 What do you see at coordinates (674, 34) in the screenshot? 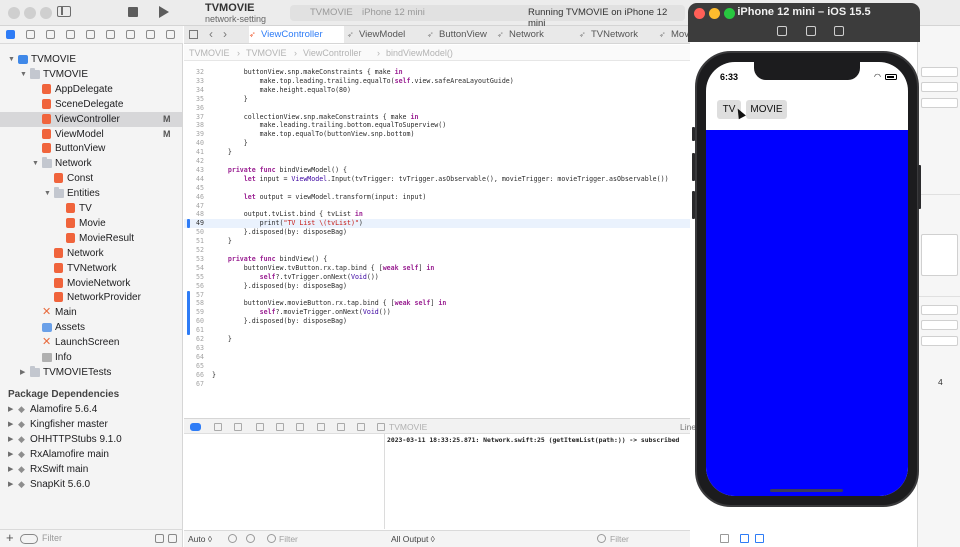
I see `editor-tab: Movi` at bounding box center [674, 34].